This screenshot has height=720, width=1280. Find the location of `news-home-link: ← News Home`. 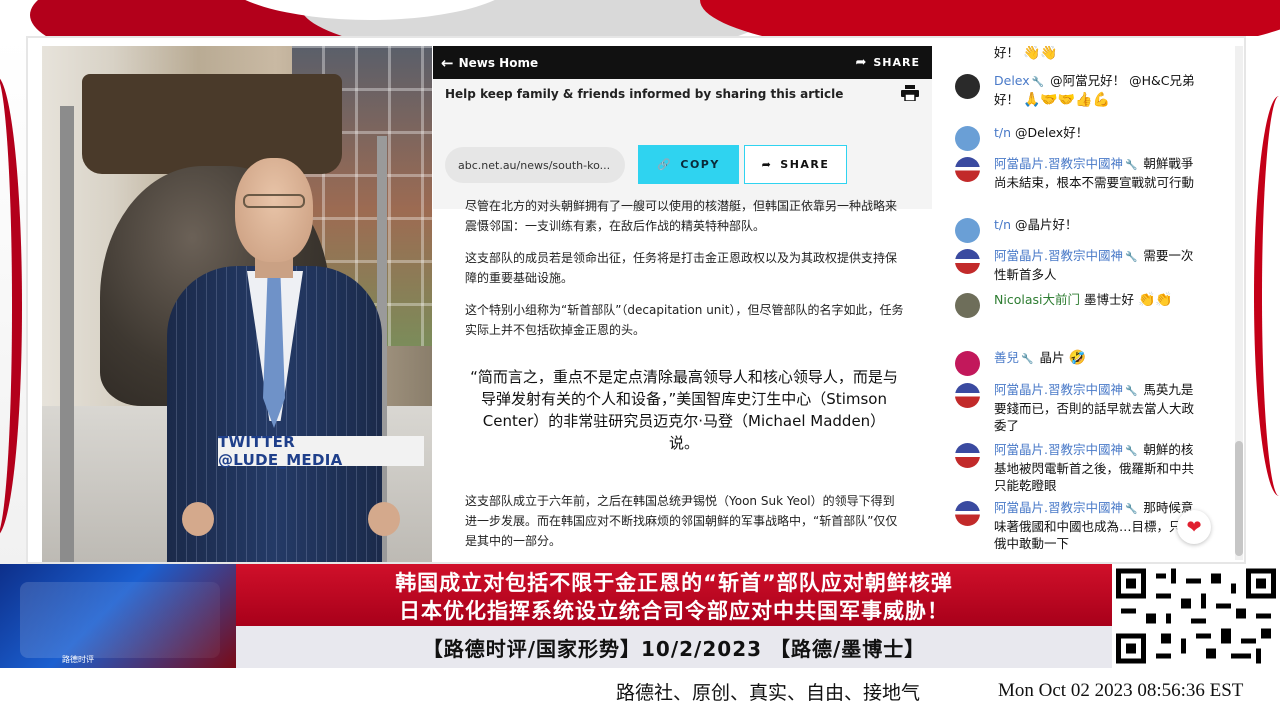

news-home-link: ← News Home is located at coordinates (489, 63).